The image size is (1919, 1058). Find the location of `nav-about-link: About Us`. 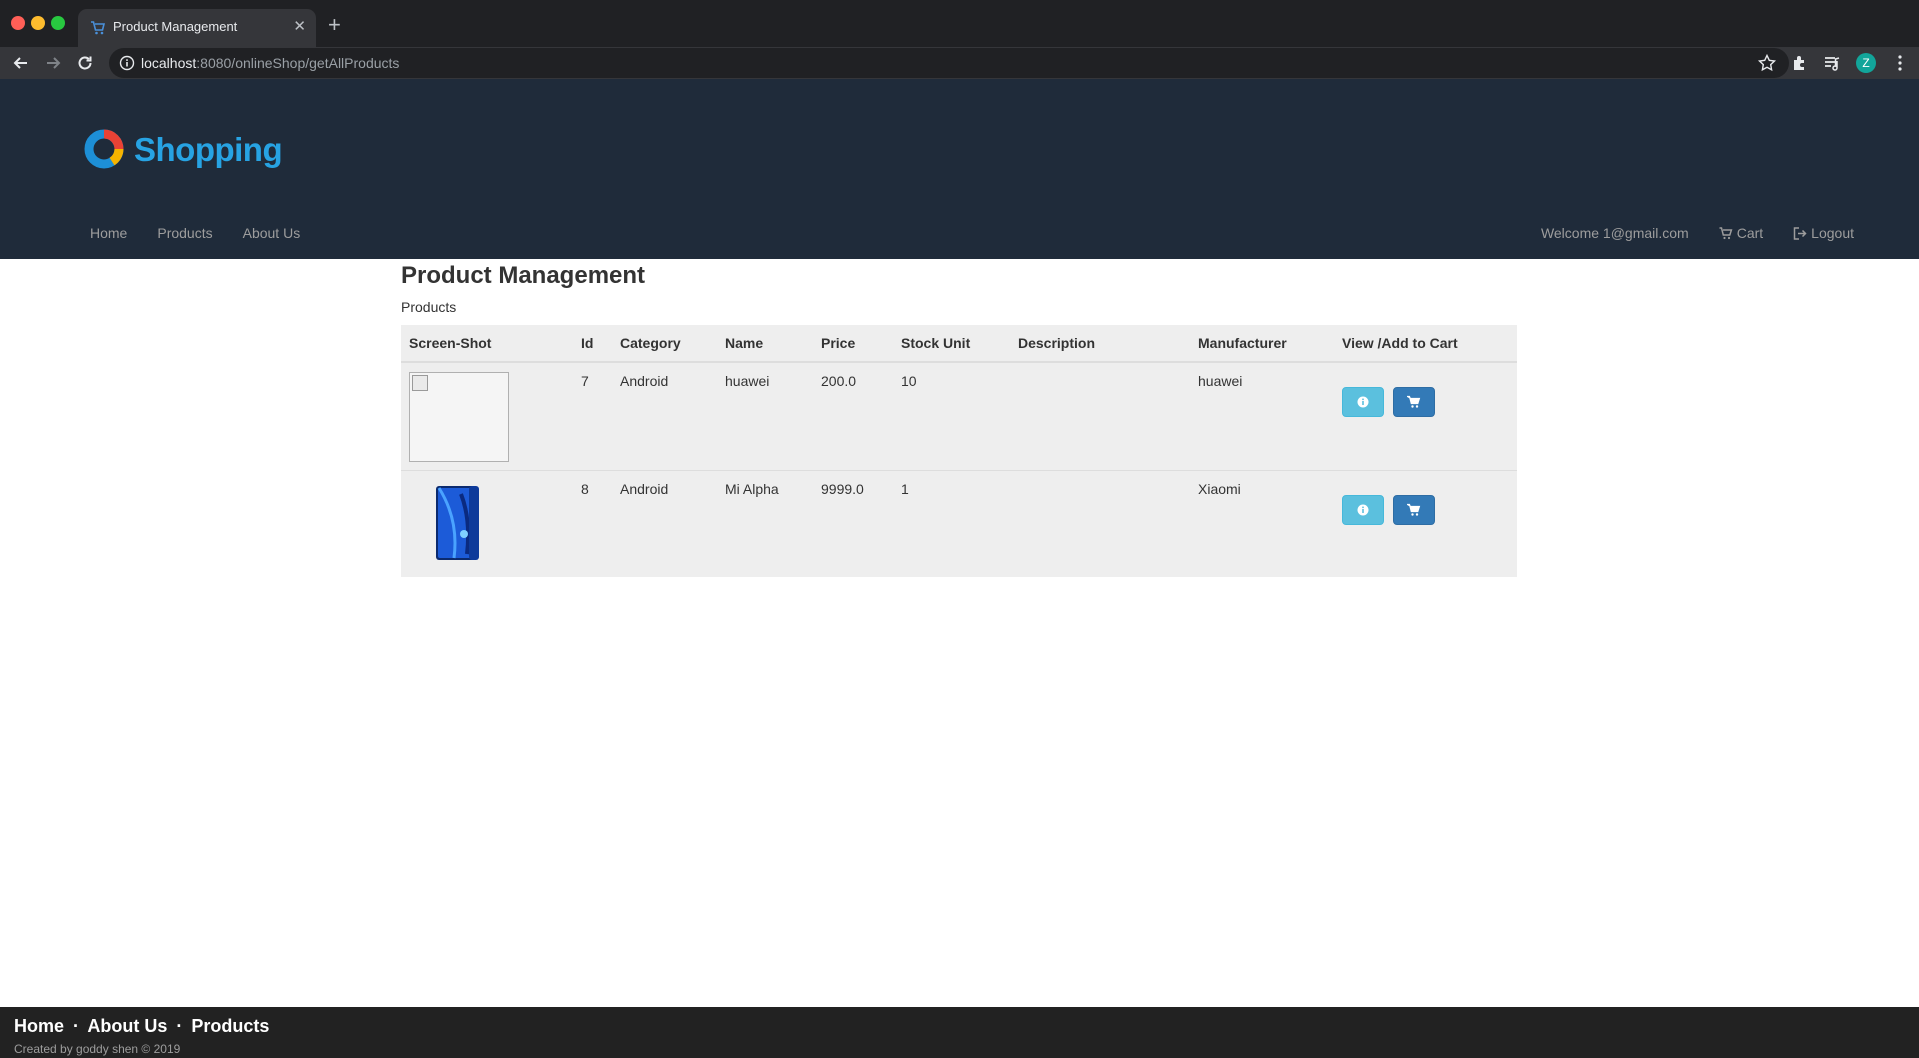

nav-about-link: About Us is located at coordinates (272, 233).